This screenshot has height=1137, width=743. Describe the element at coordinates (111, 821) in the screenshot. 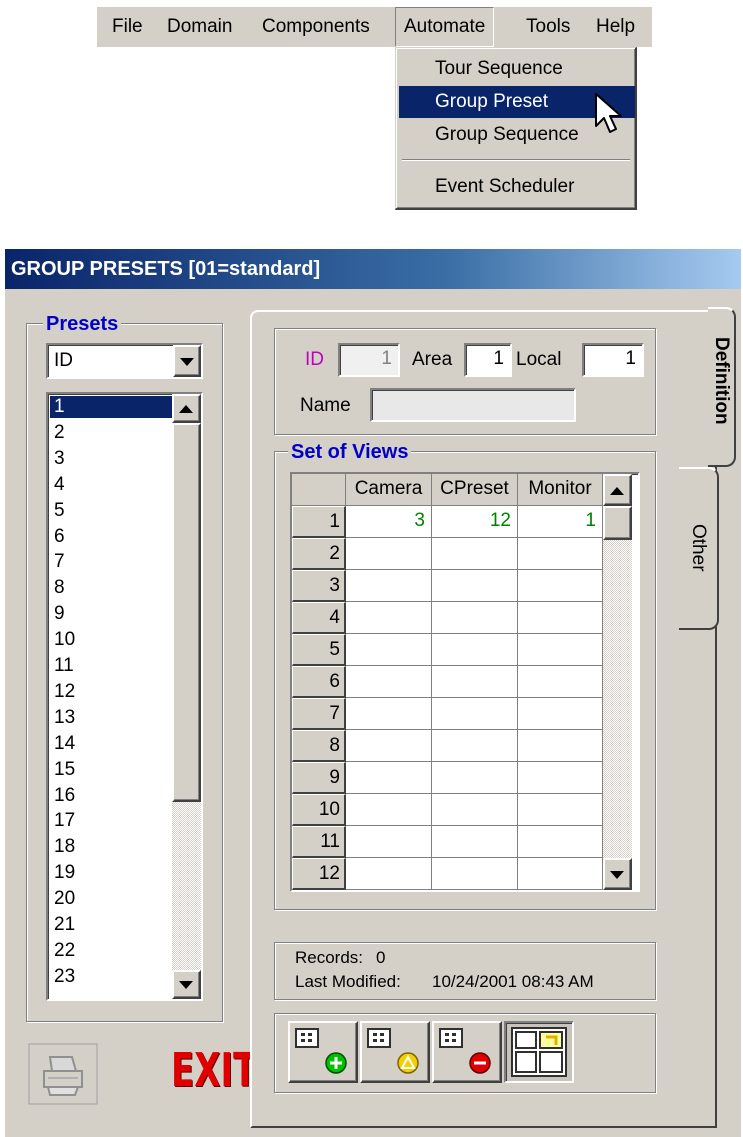

I see `preset-list-item: 17` at that location.